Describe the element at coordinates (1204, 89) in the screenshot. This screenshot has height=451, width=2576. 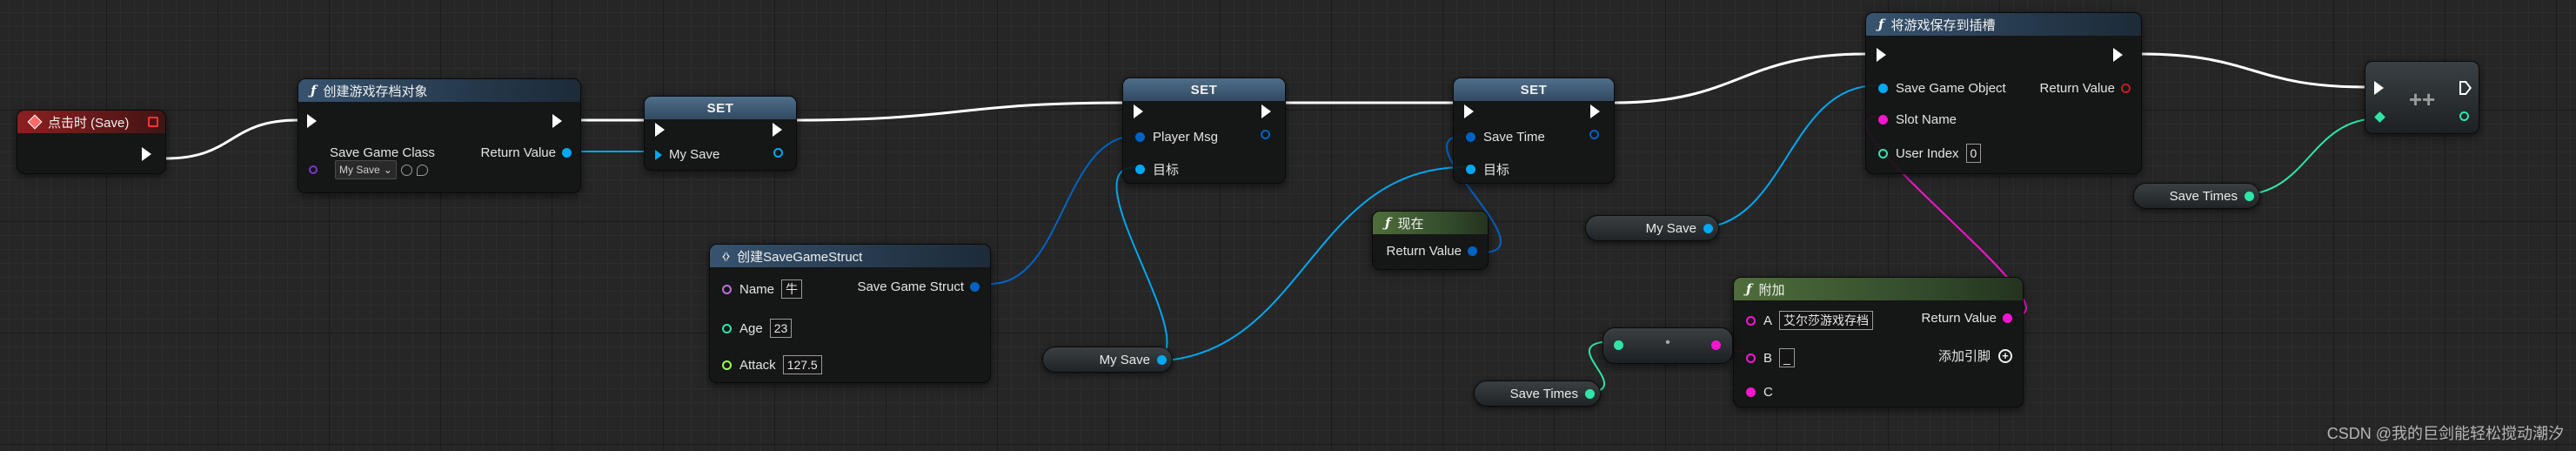
I see `set-player-msg-header: SET` at that location.